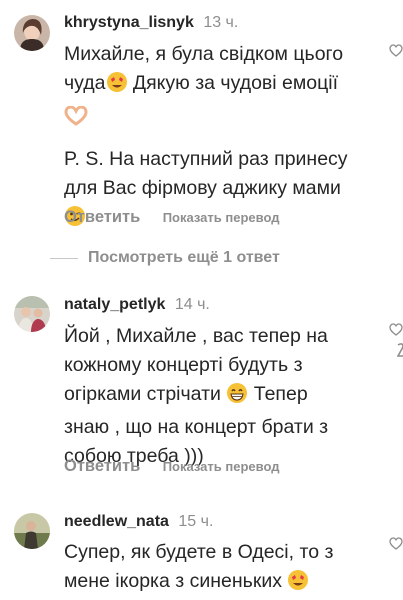 Image resolution: width=403 pixels, height=600 pixels. I want to click on comment-header: khrystyna_lisnyk 13 ч., so click(151, 23).